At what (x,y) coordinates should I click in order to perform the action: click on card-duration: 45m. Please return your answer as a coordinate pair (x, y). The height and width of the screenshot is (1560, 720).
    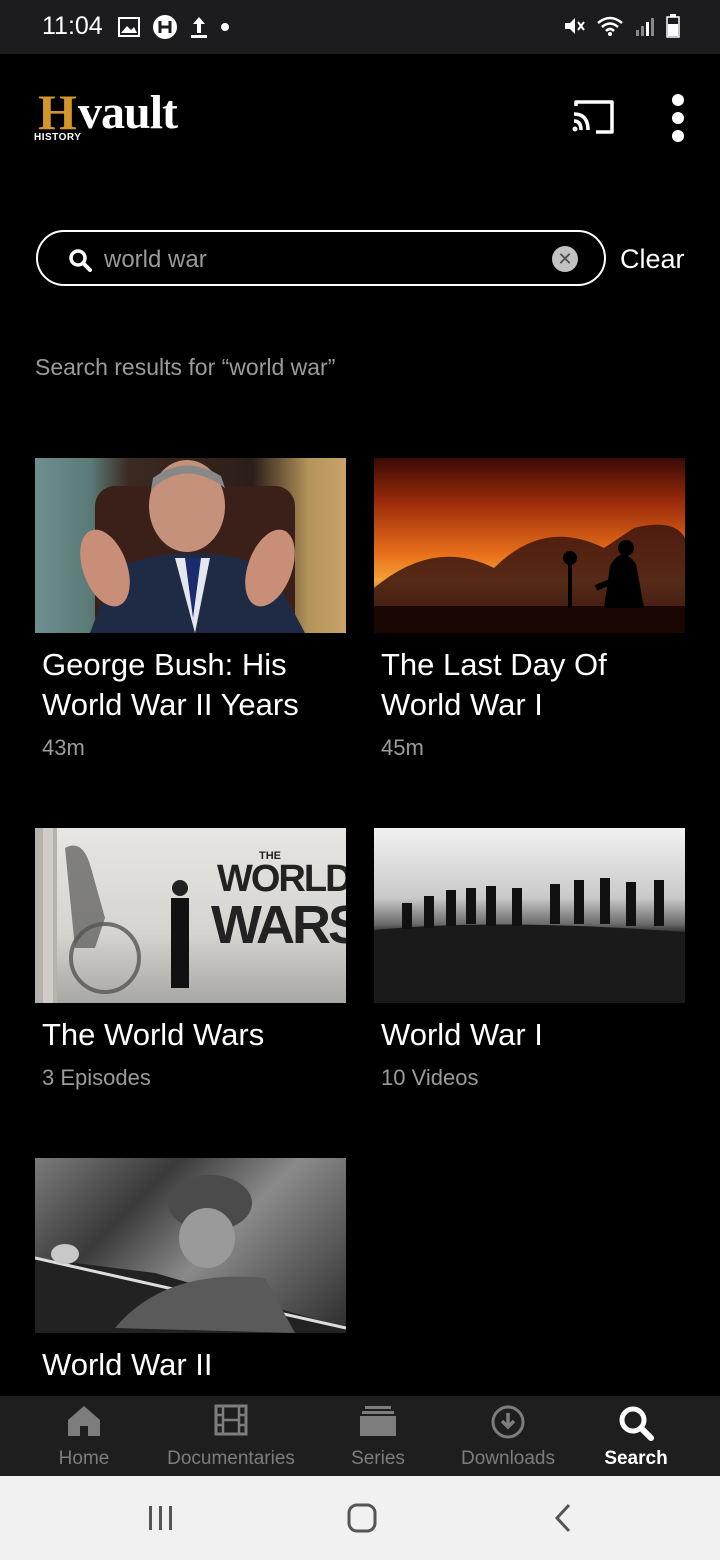
    Looking at the image, I should click on (402, 747).